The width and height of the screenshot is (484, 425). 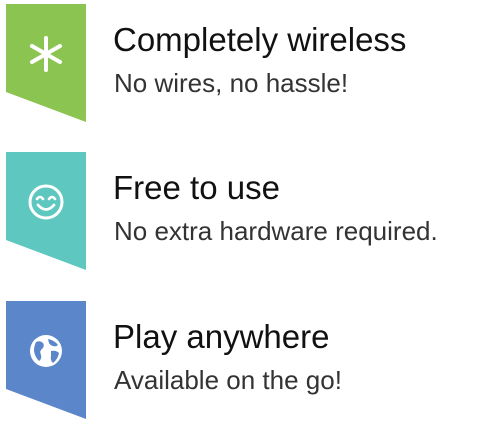 I want to click on feature-subtitle: No extra hardware required., so click(x=276, y=231).